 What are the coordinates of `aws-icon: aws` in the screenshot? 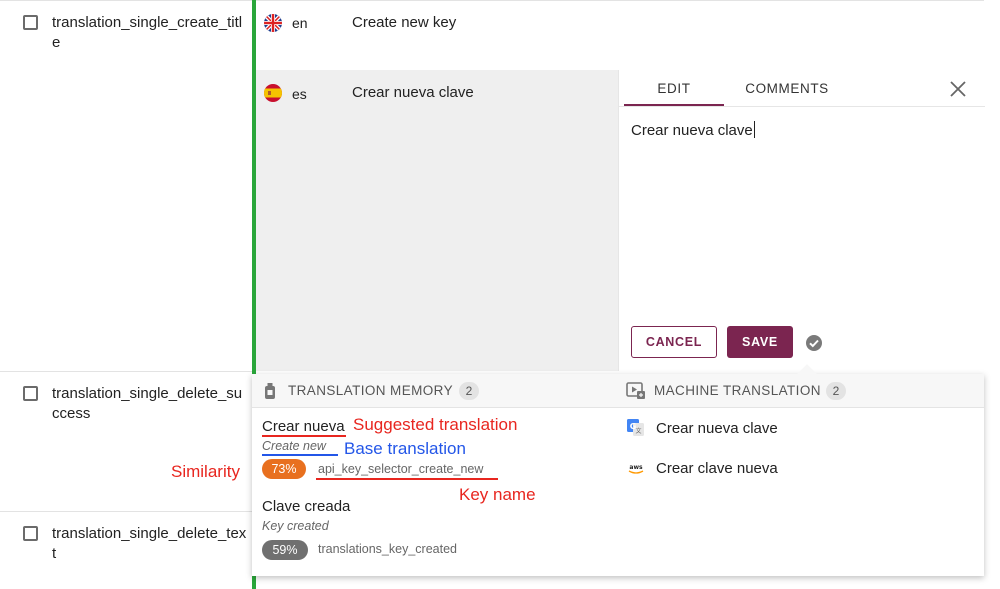 It's located at (636, 468).